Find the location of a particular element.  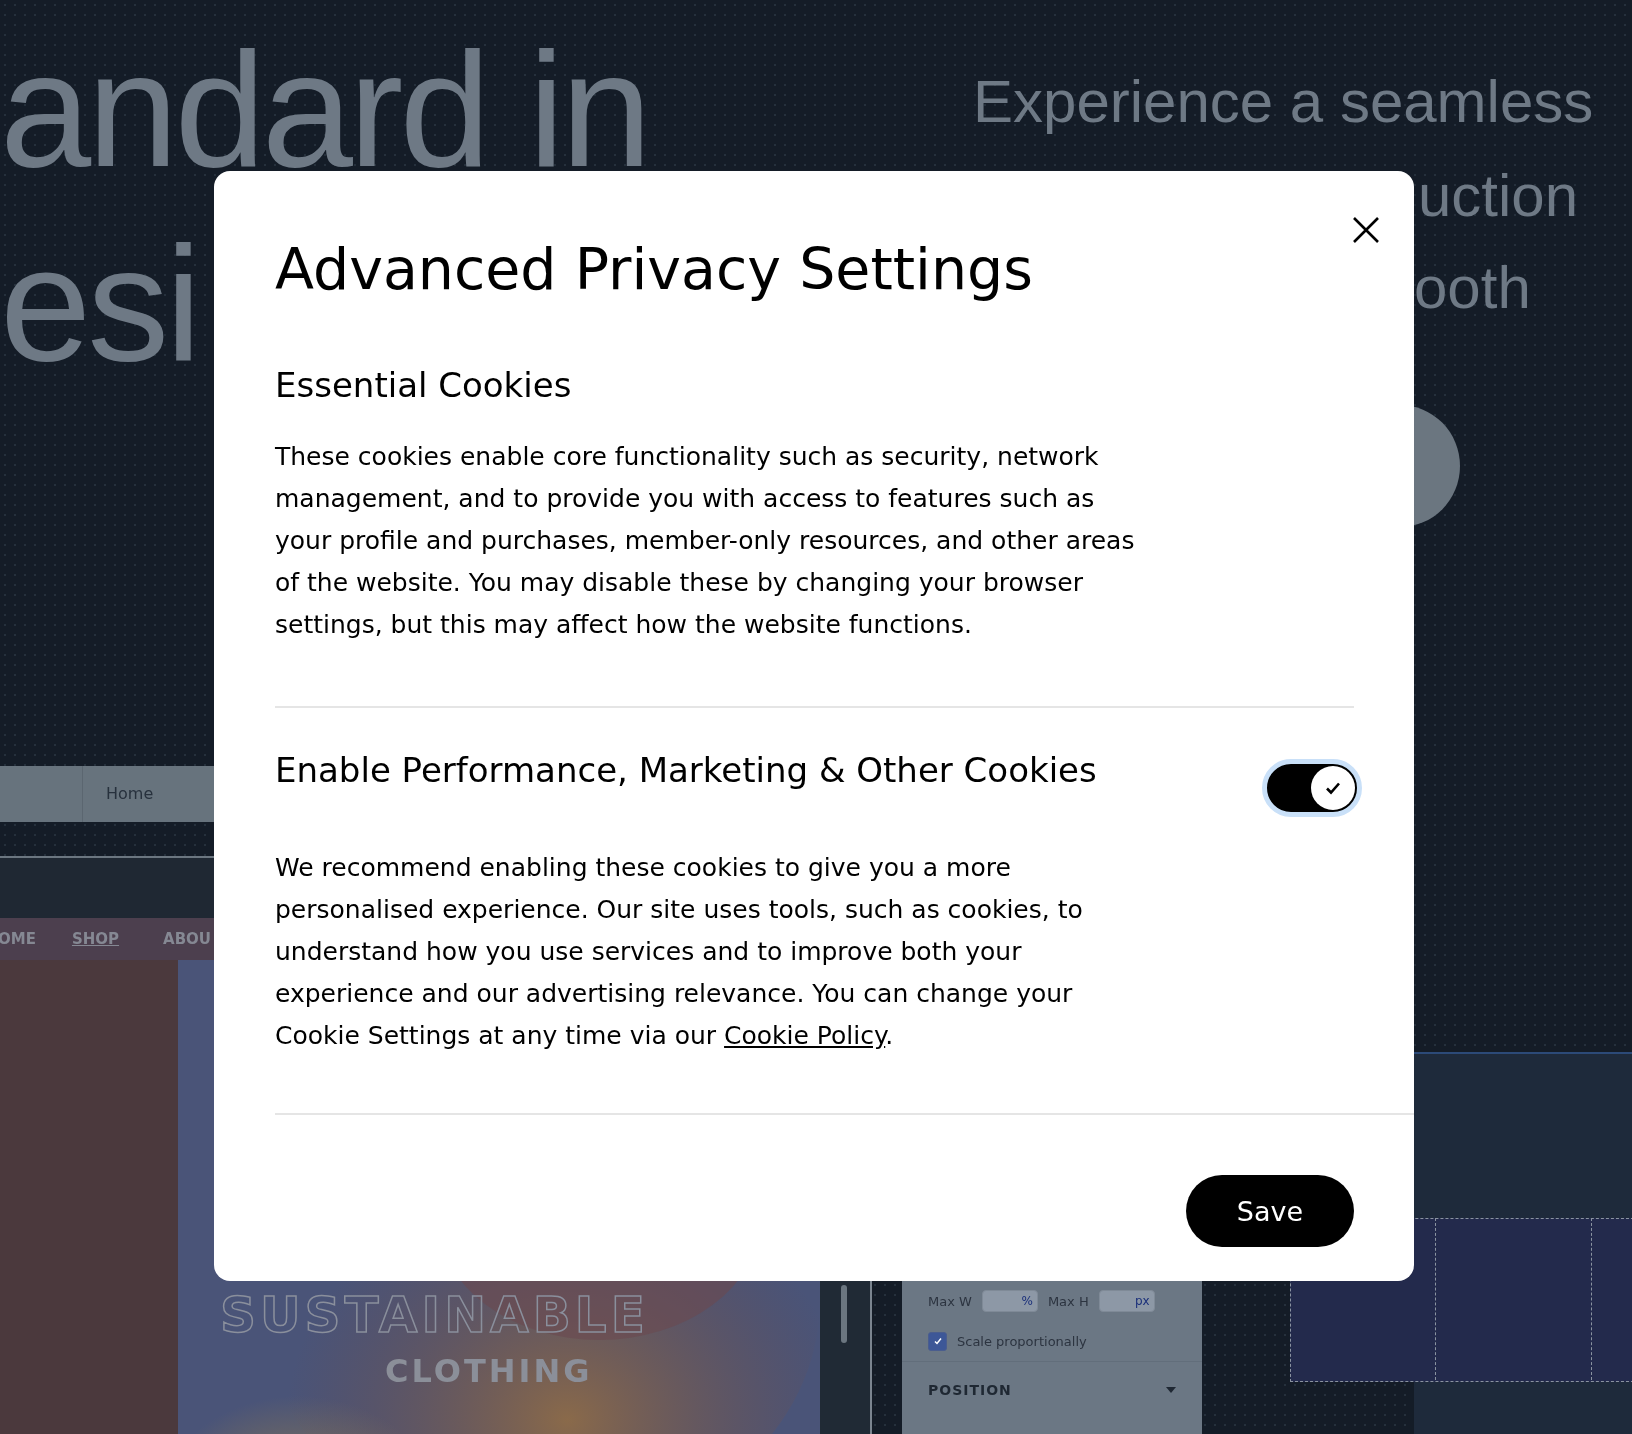

headline-text: esi is located at coordinates (99, 304).